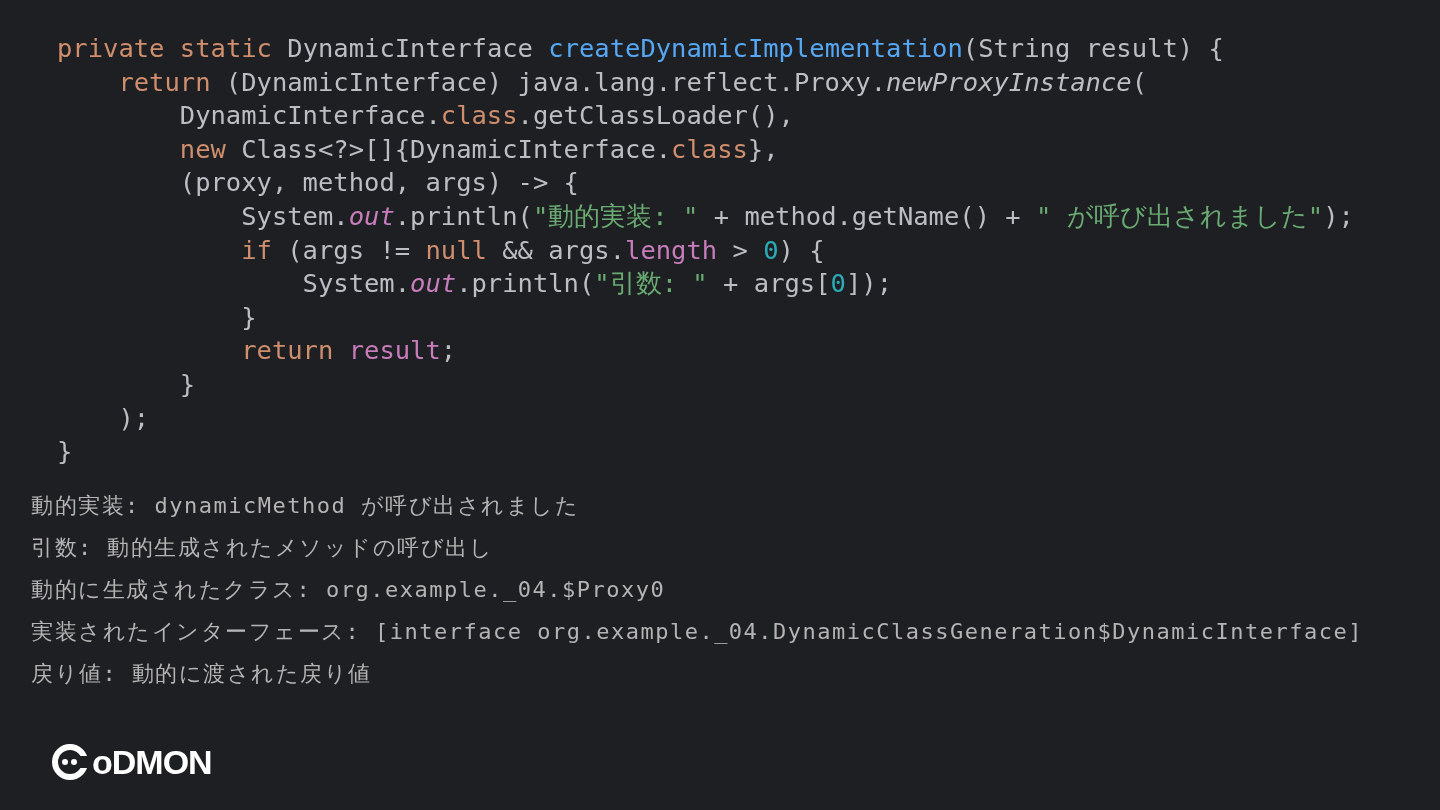 This screenshot has height=810, width=1440. I want to click on console-output-line: 動的実装: dynamicMethod が呼び出されました, so click(305, 505).